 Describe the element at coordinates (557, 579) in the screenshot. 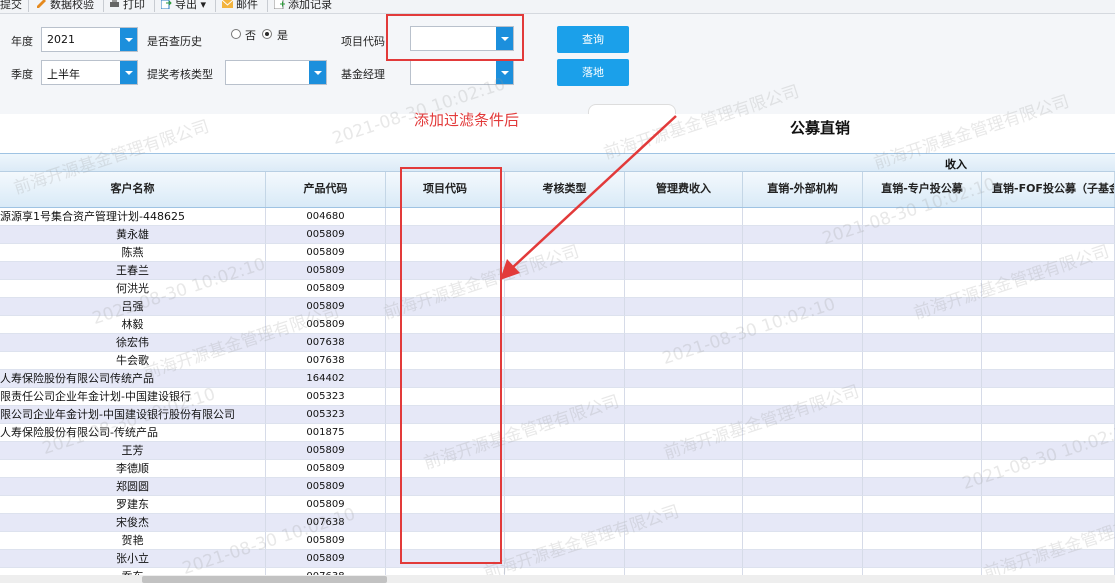

I see `horizontal-scrollbar` at that location.